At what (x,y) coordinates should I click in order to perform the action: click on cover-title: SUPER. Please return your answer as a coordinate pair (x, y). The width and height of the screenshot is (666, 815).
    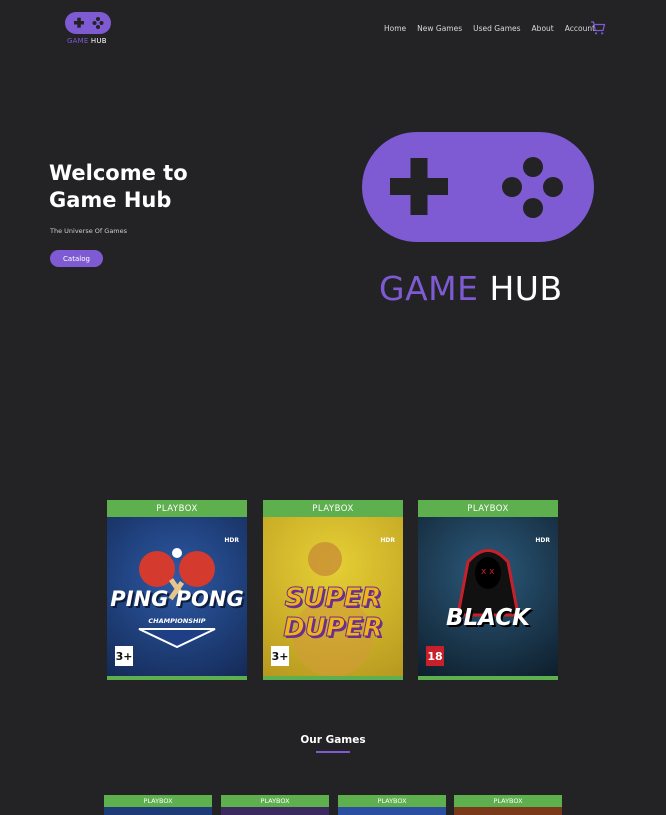
    Looking at the image, I should click on (333, 598).